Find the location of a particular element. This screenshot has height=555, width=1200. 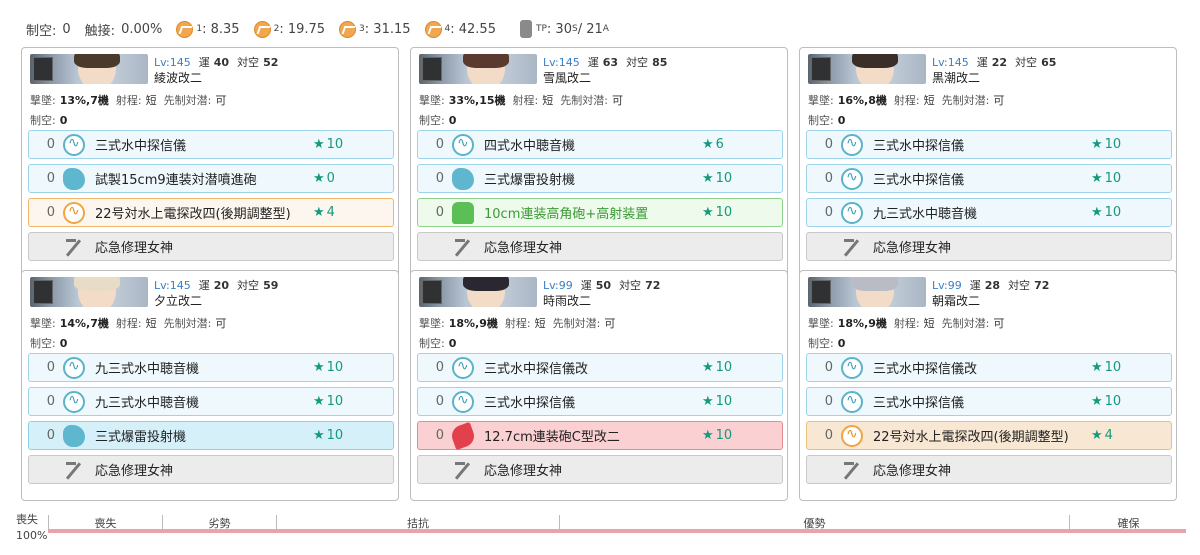

los-1: 1: 8.35 is located at coordinates (208, 29).